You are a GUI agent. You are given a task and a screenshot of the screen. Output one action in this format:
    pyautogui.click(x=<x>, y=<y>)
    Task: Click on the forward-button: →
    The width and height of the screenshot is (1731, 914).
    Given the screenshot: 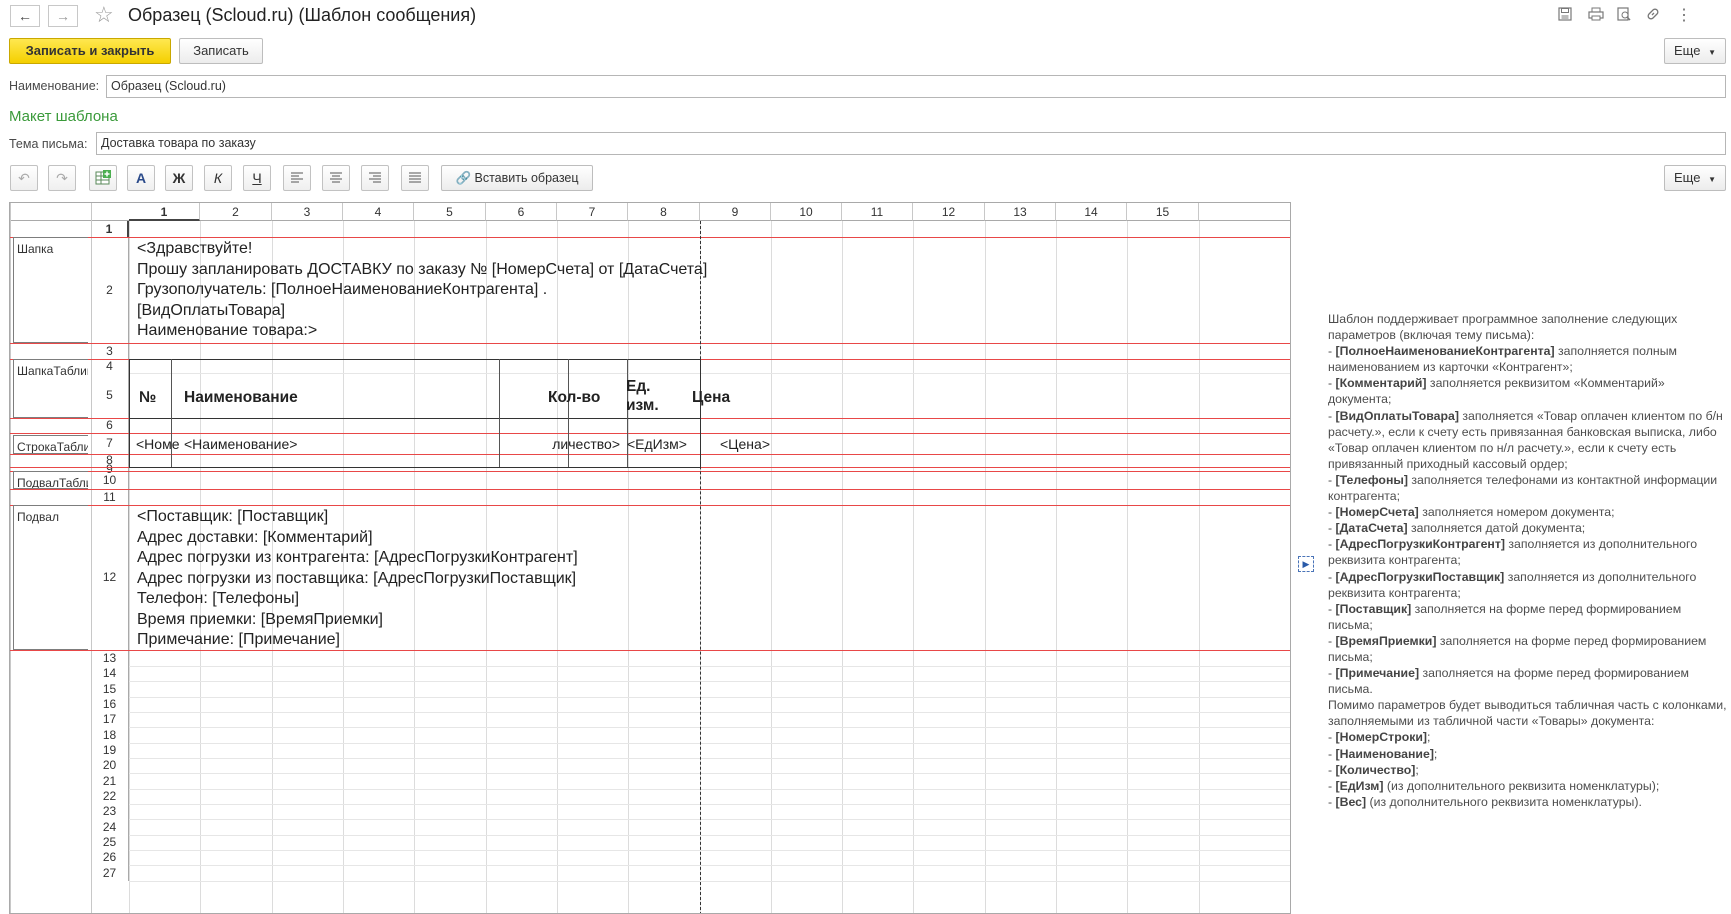 What is the action you would take?
    pyautogui.click(x=63, y=16)
    